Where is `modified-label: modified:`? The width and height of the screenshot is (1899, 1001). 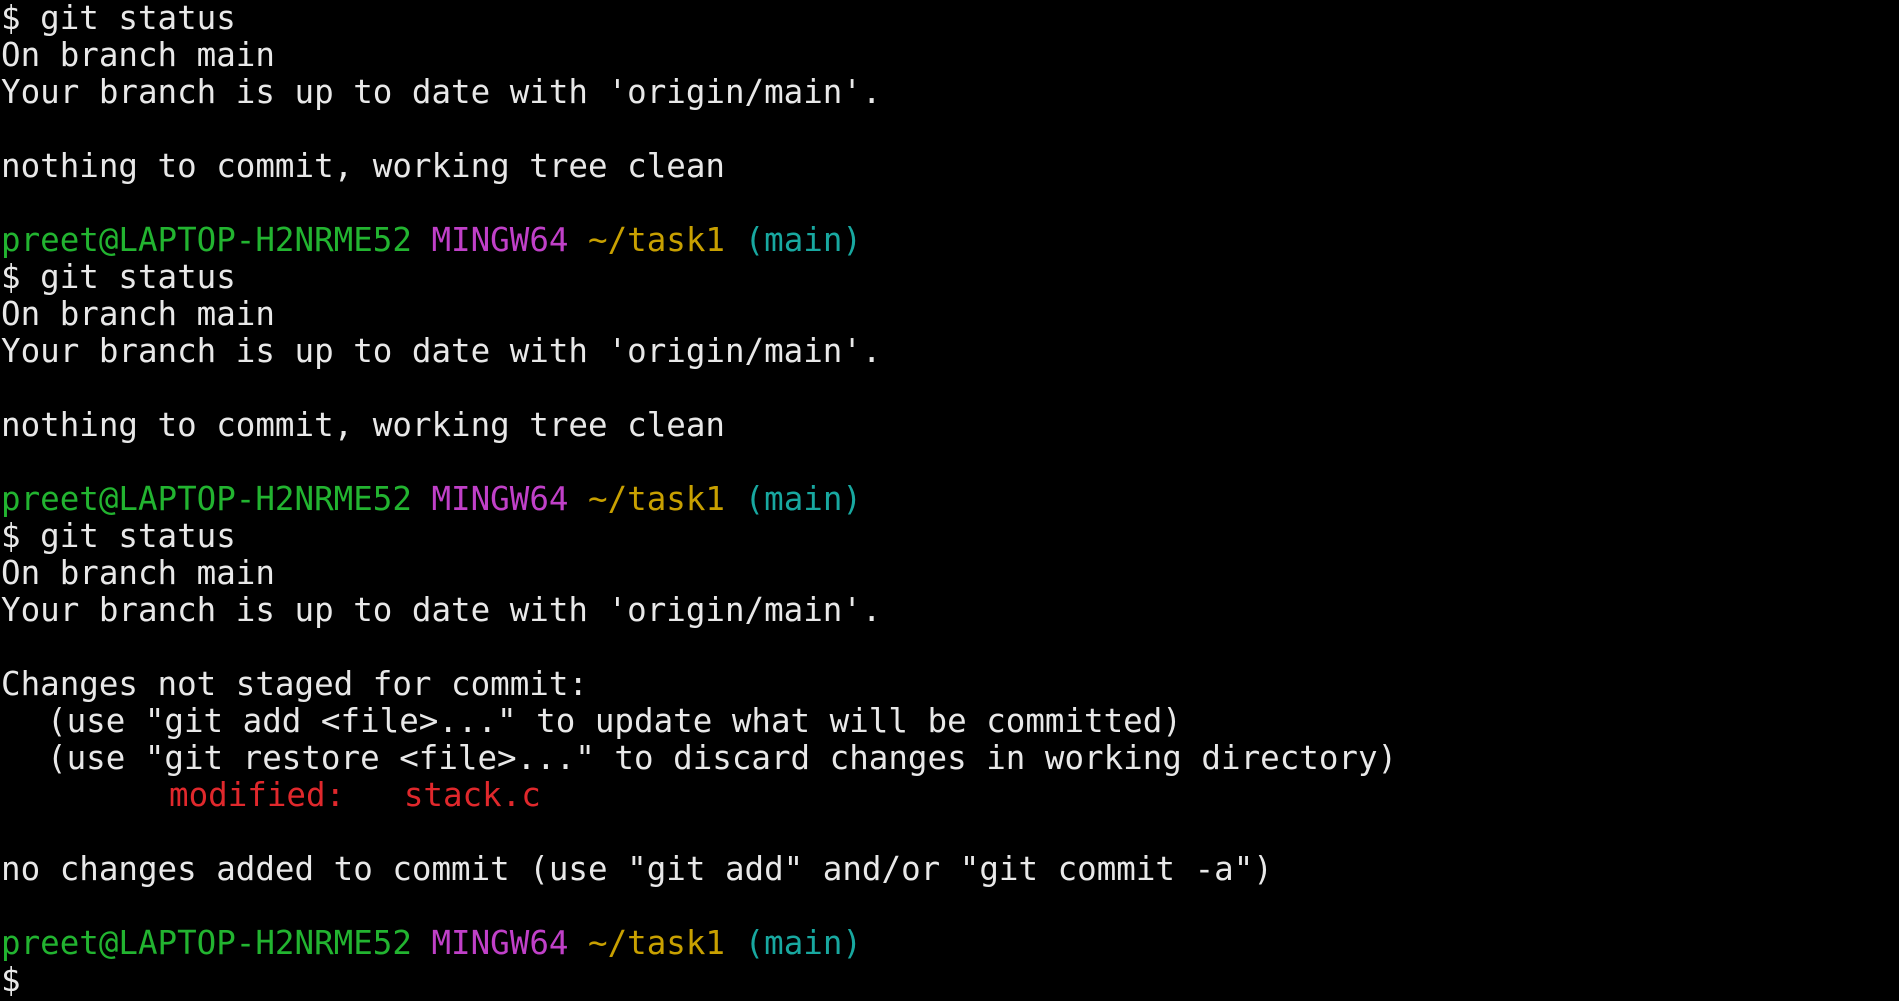
modified-label: modified: is located at coordinates (257, 795).